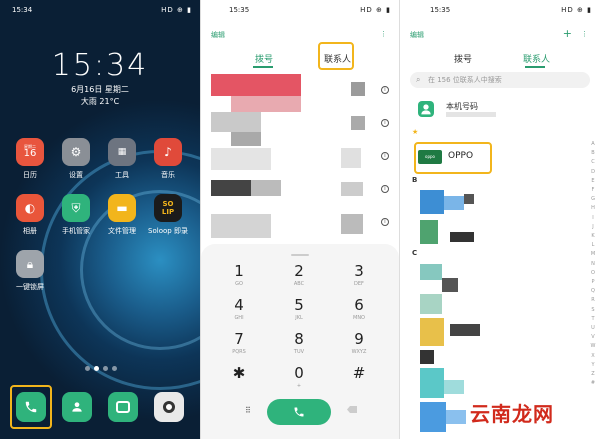  I want to click on status-bar: 15:35 HD ⊕ ▮, so click(300, 12).